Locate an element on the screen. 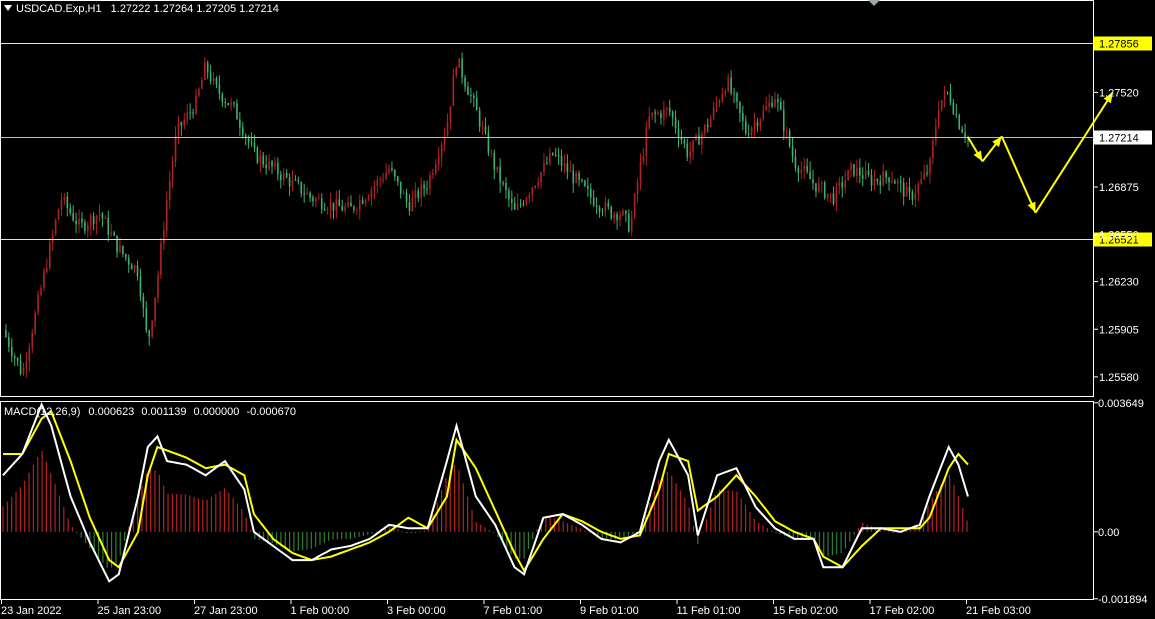 Image resolution: width=1155 pixels, height=619 pixels. time-axis-label: 7 Feb 01:00 is located at coordinates (513, 611).